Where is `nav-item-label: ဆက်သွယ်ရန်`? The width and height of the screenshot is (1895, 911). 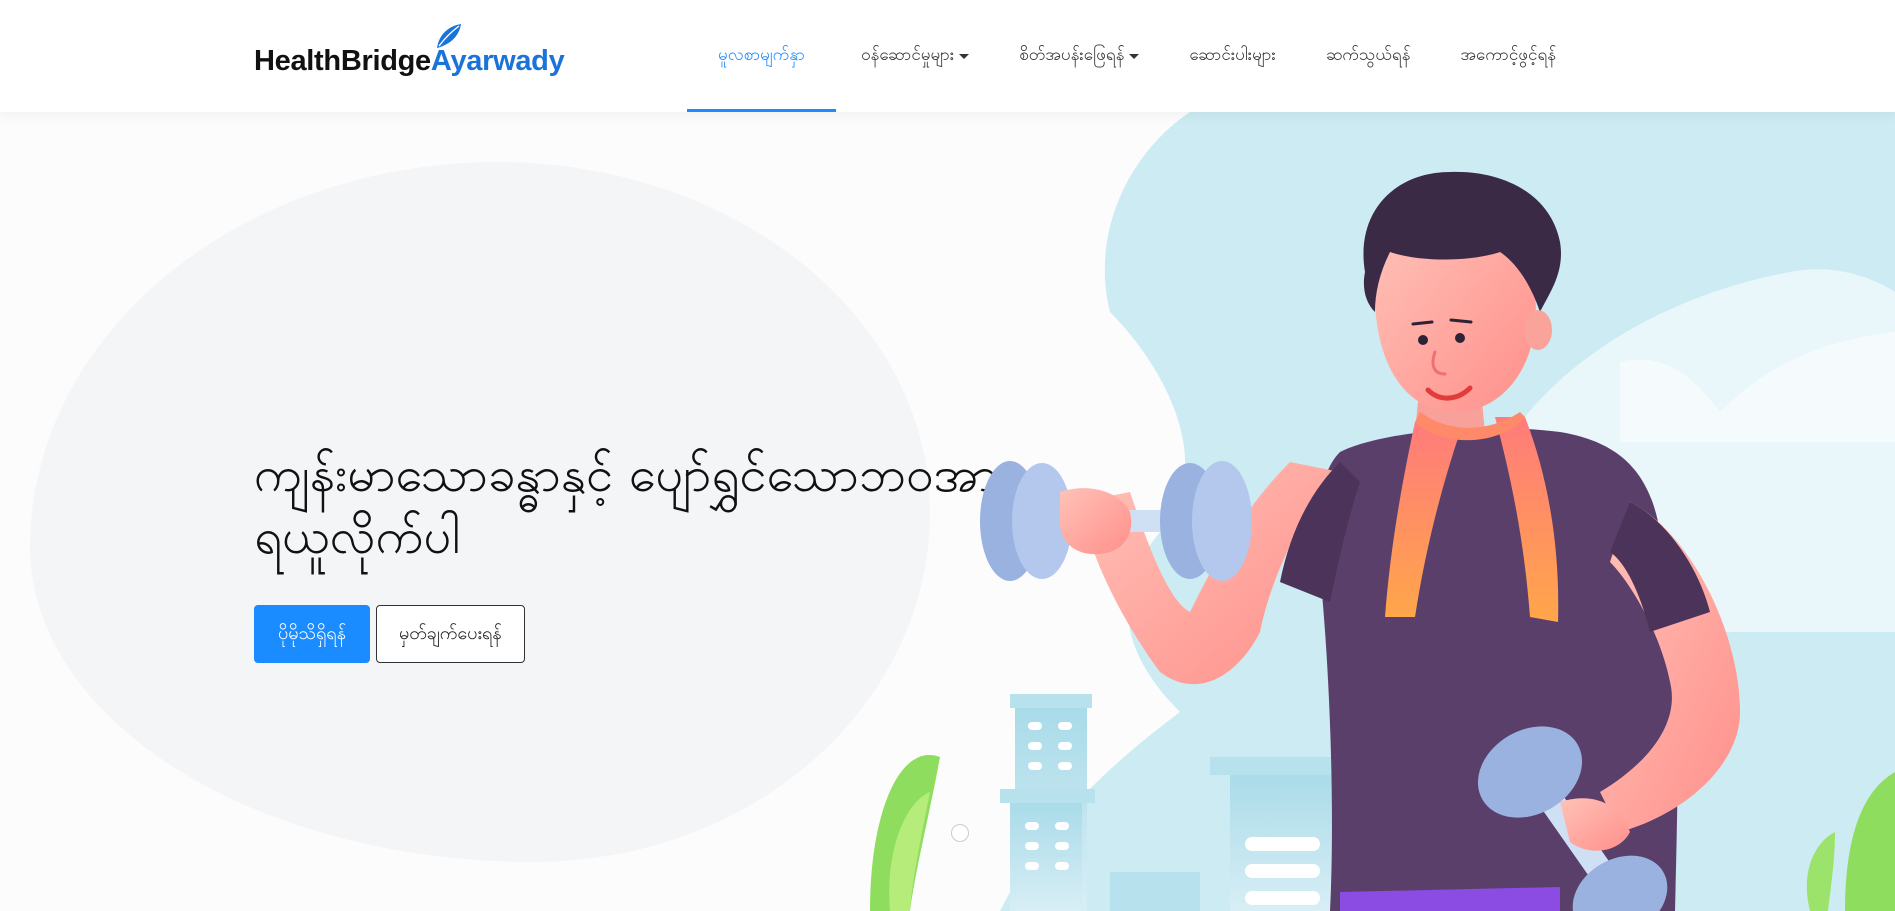
nav-item-label: ဆက်သွယ်ရန် is located at coordinates (1368, 54).